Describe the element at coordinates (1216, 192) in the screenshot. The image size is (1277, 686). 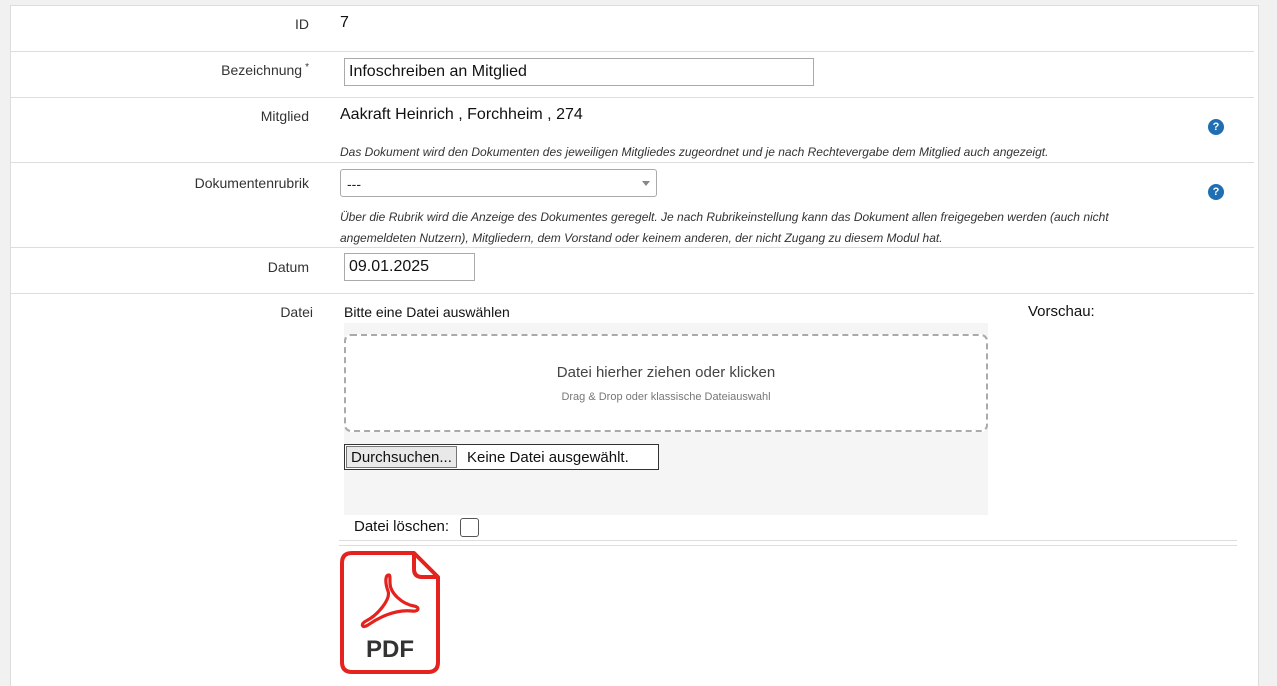
I see `rubrik-help-icon: ?` at that location.